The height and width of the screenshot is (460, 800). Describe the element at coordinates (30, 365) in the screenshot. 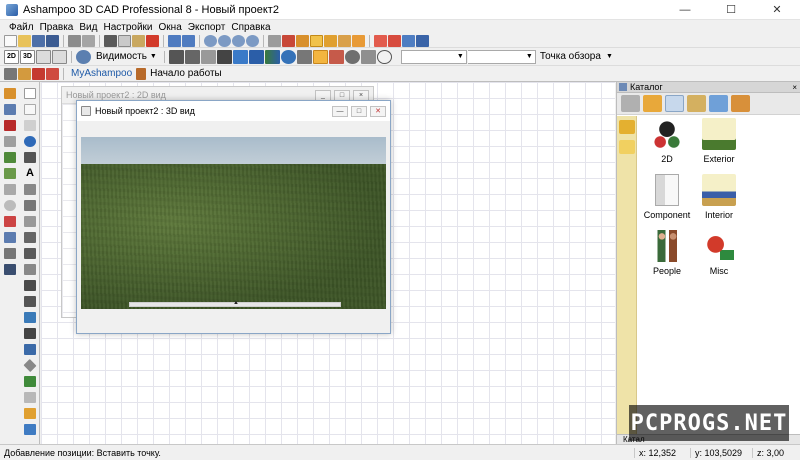

I see `diamond-icon` at that location.